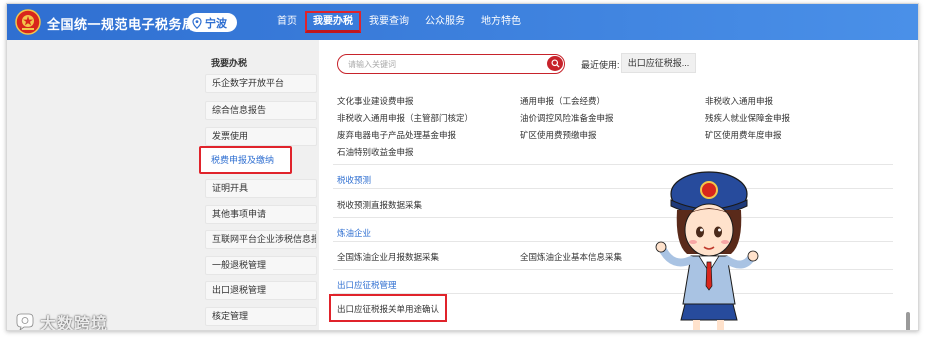  What do you see at coordinates (261, 136) in the screenshot?
I see `sidebar-item-invoice: 发票使用` at bounding box center [261, 136].